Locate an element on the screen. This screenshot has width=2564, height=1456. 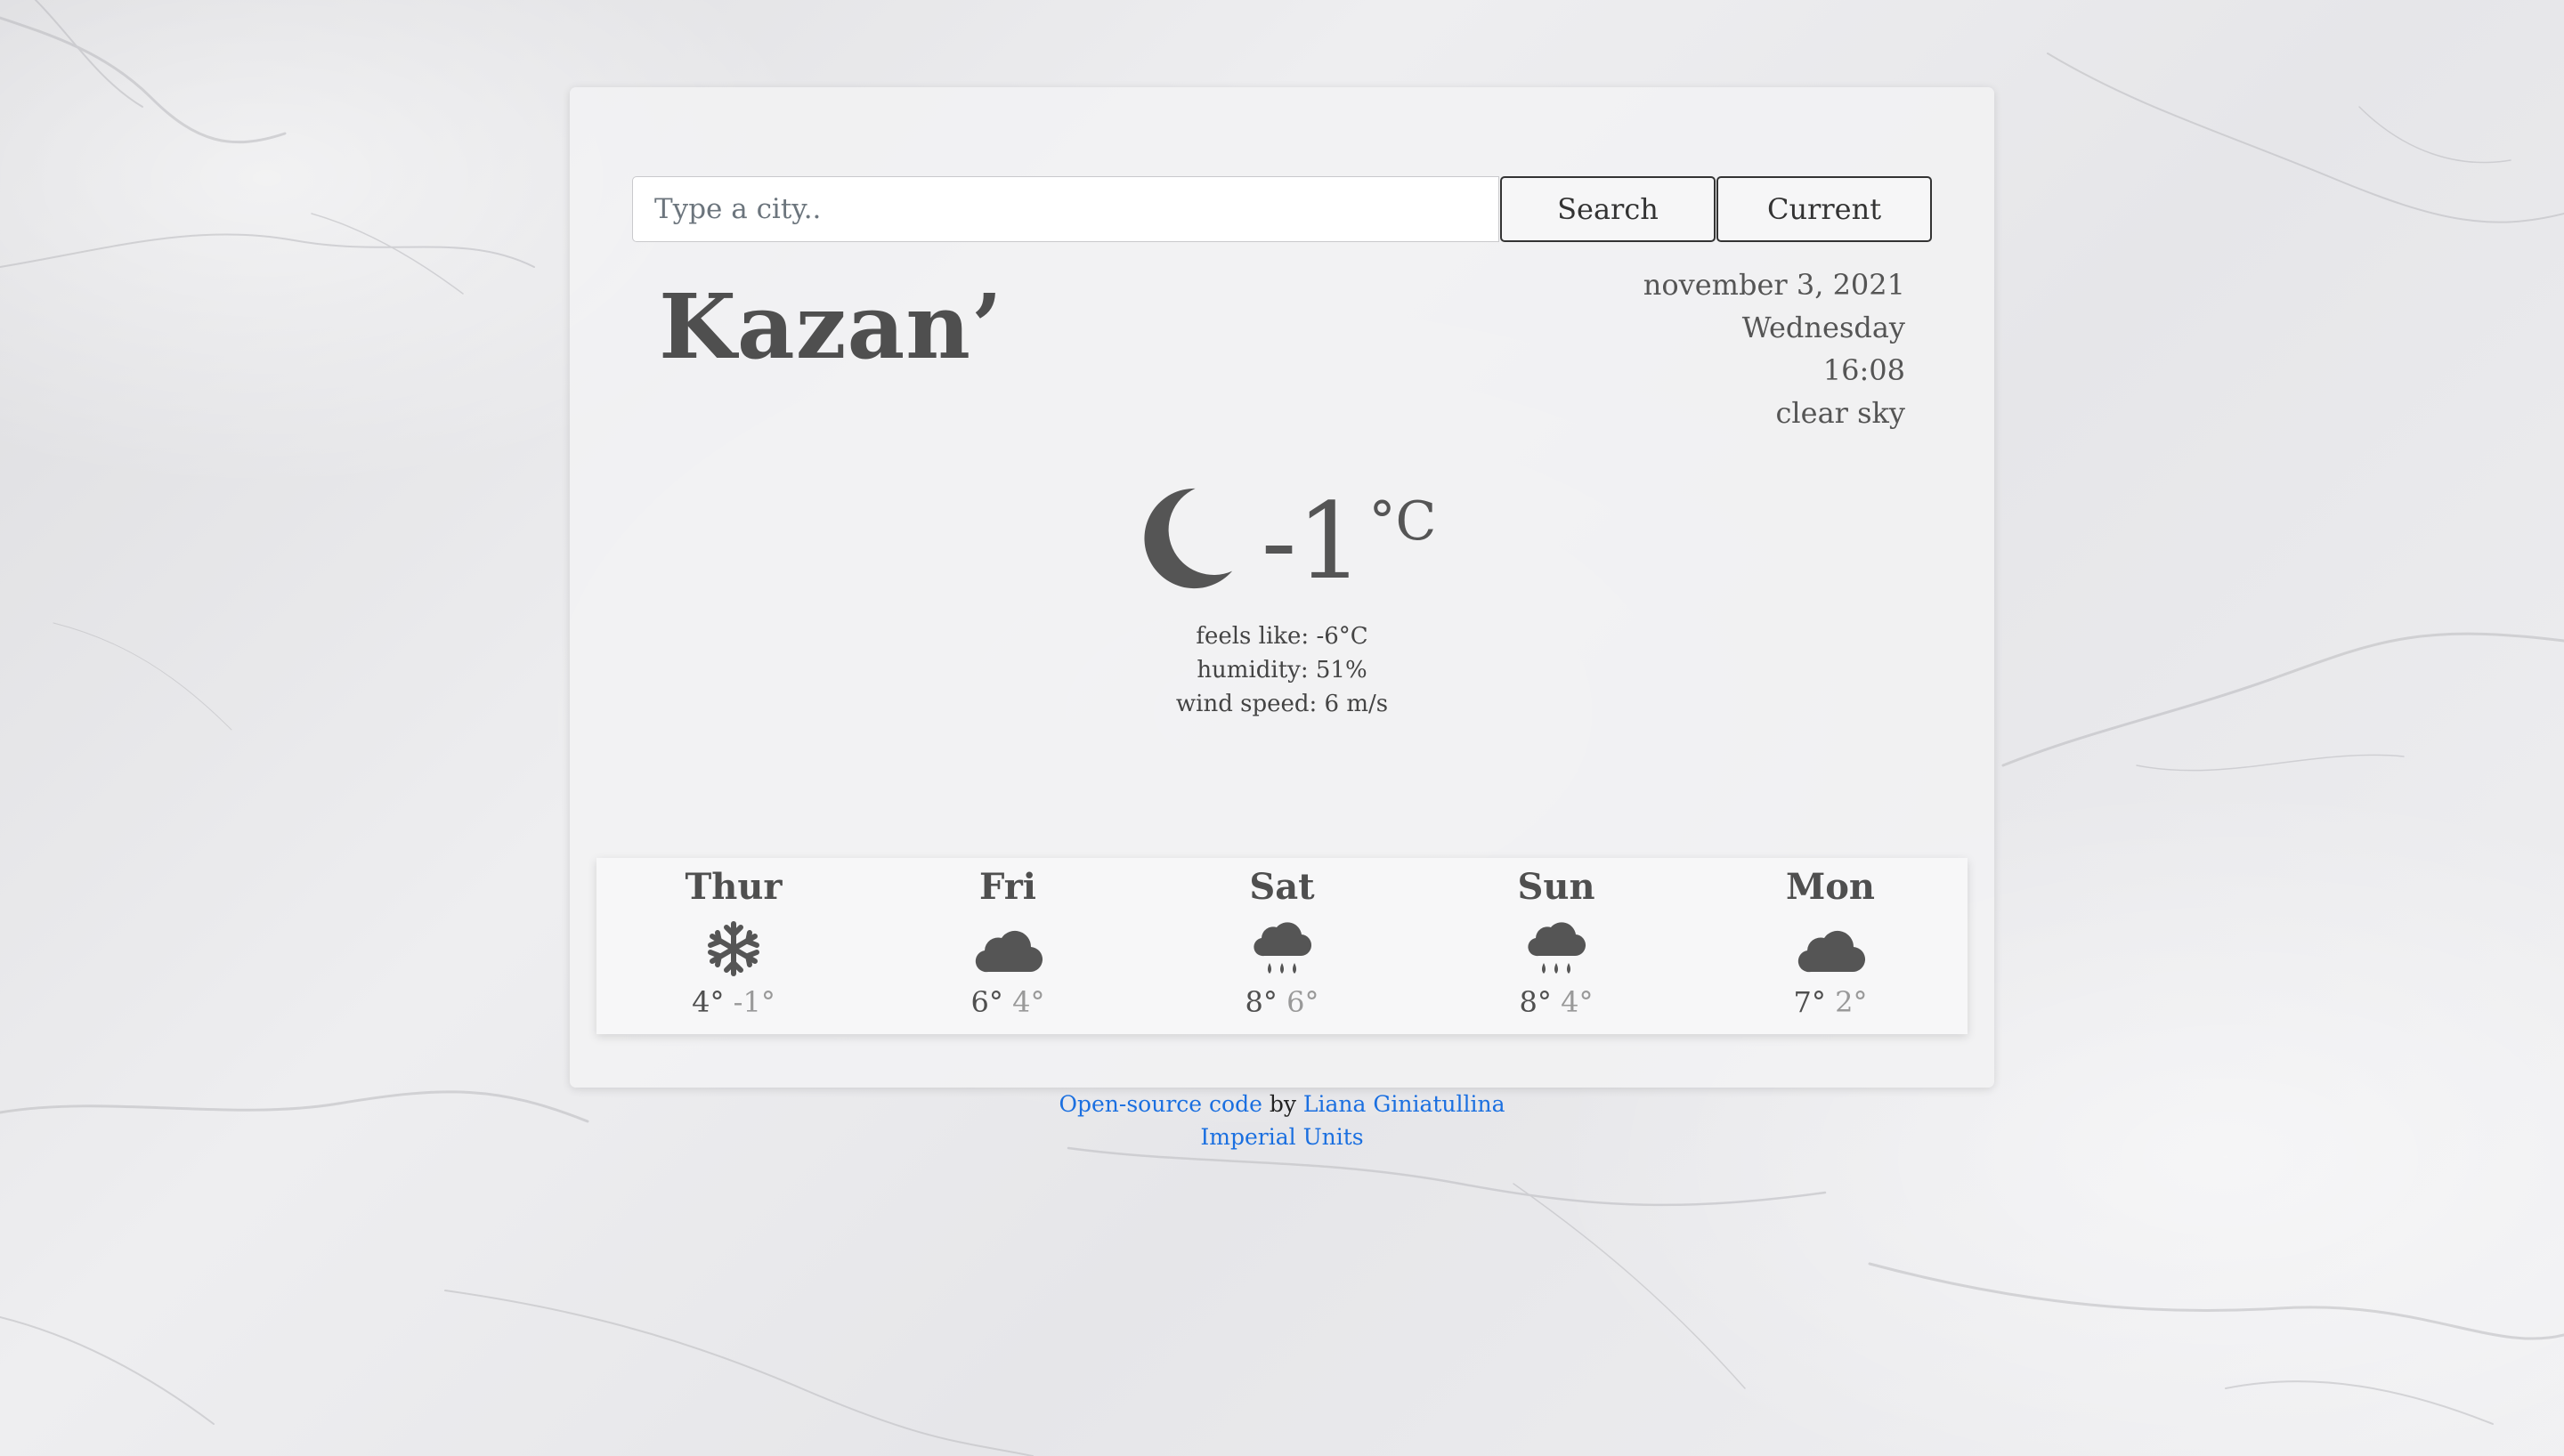
imperial-units-link: Imperial Units is located at coordinates (1281, 1137).